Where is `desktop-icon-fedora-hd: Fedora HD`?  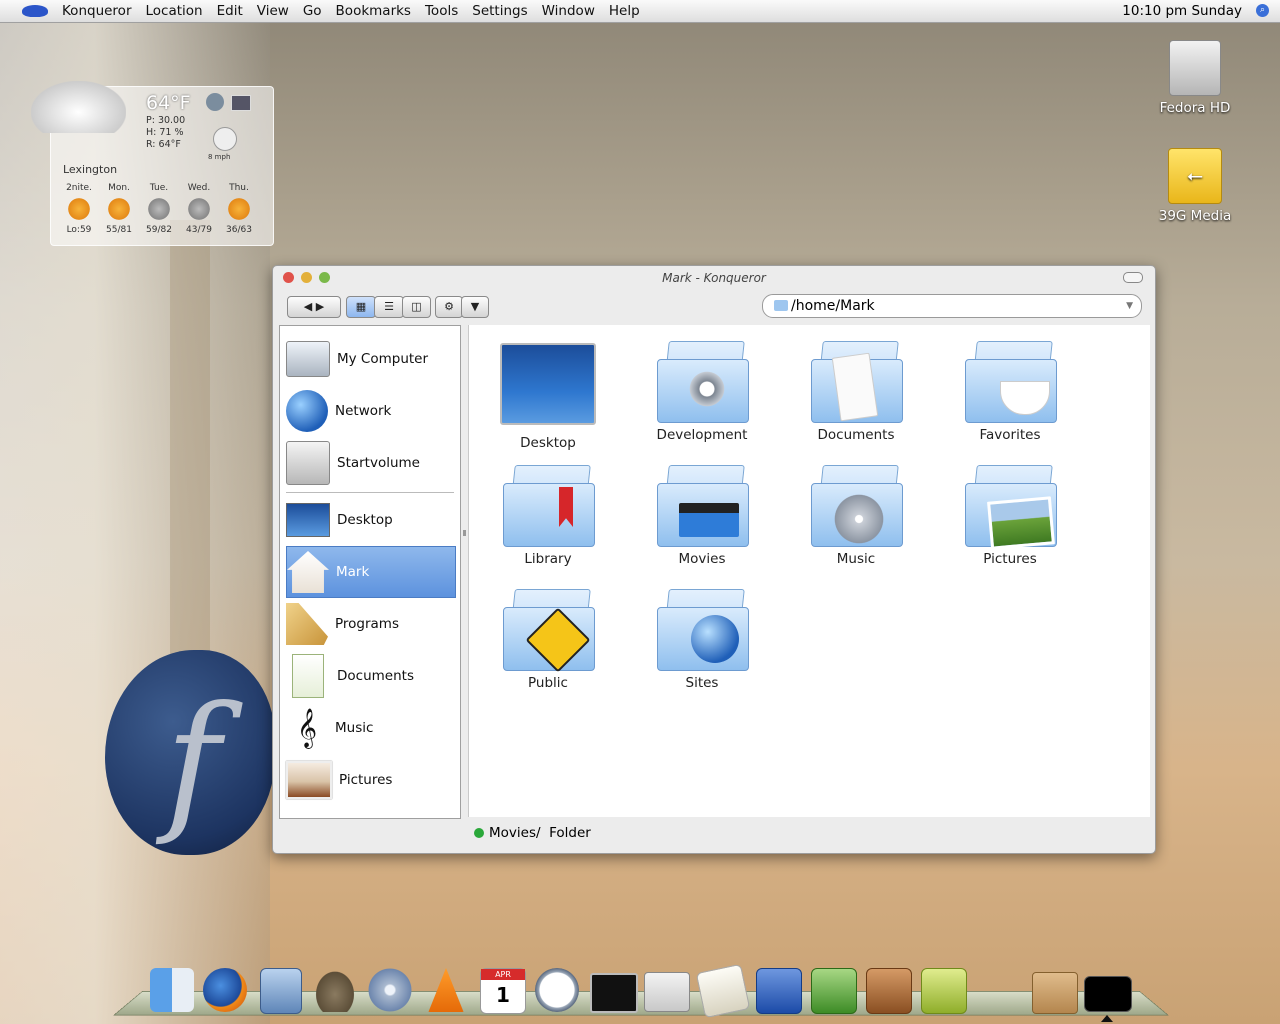
desktop-icon-fedora-hd: Fedora HD is located at coordinates (1195, 78).